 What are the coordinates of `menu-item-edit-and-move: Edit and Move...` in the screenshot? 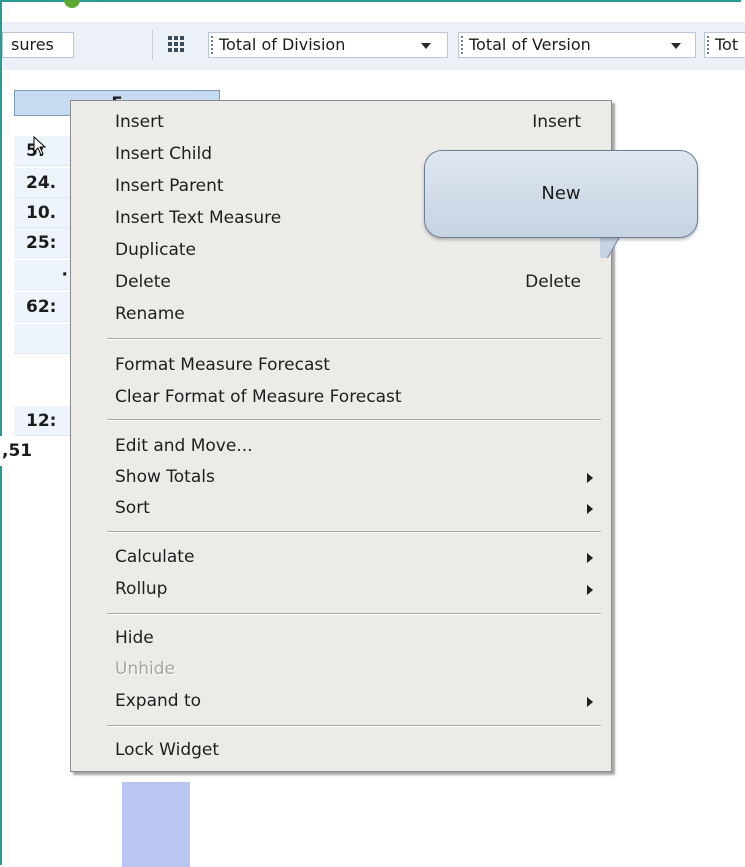 It's located at (341, 446).